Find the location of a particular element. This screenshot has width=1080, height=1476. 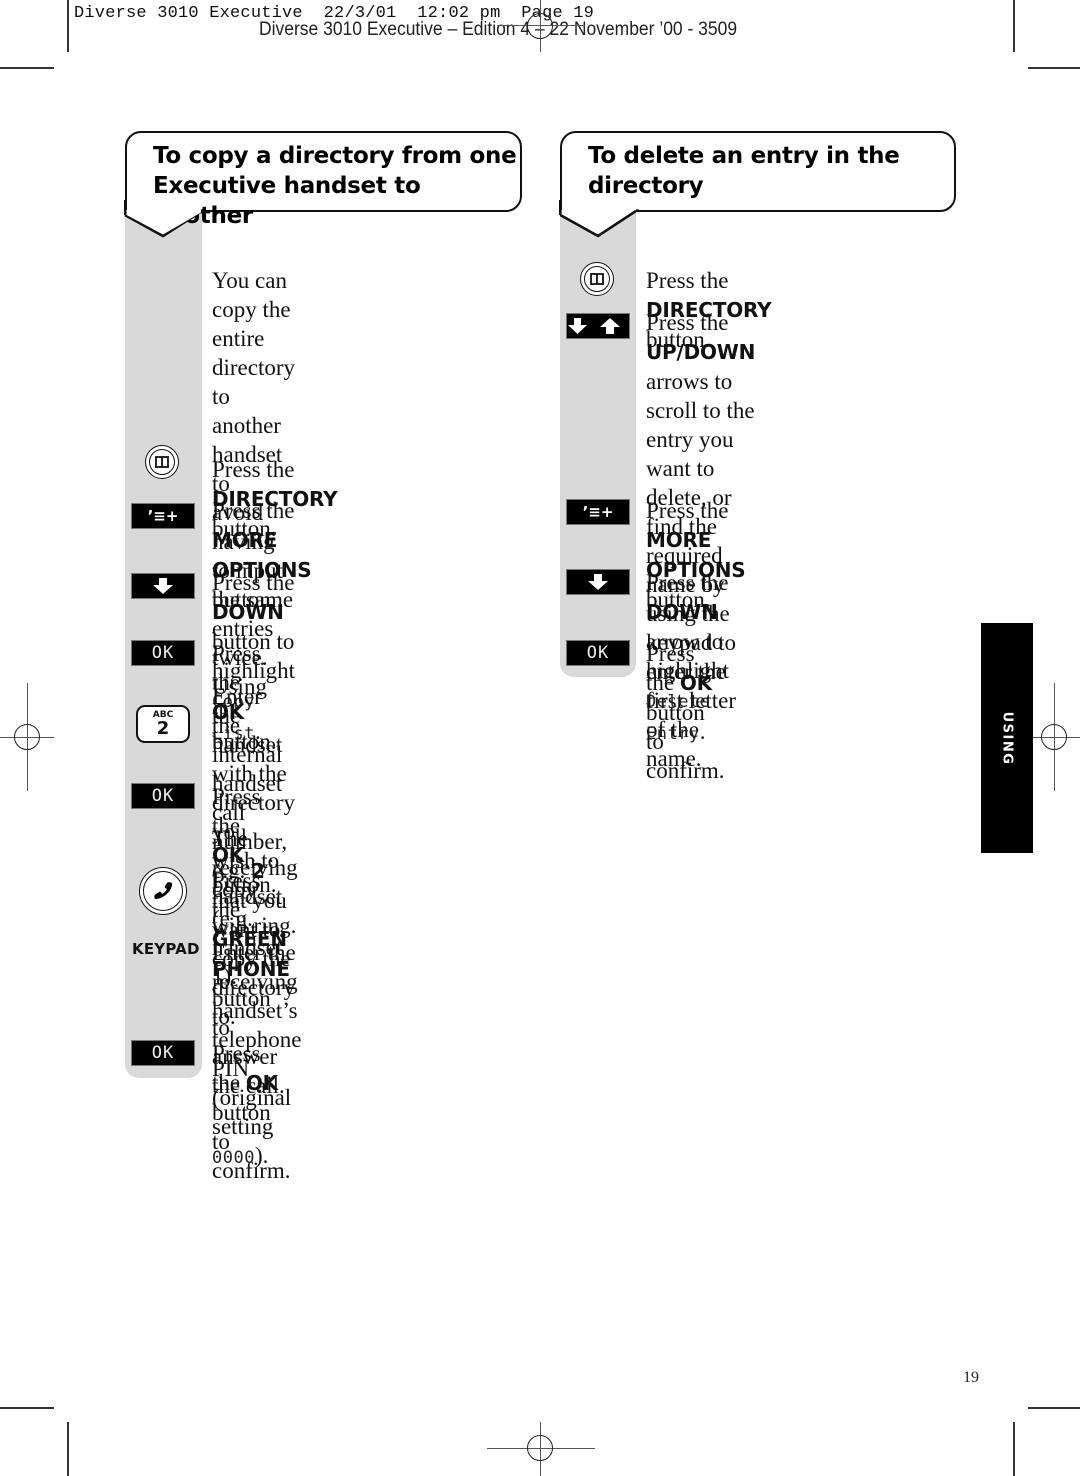

section-side-tab: USING is located at coordinates (1007, 738).